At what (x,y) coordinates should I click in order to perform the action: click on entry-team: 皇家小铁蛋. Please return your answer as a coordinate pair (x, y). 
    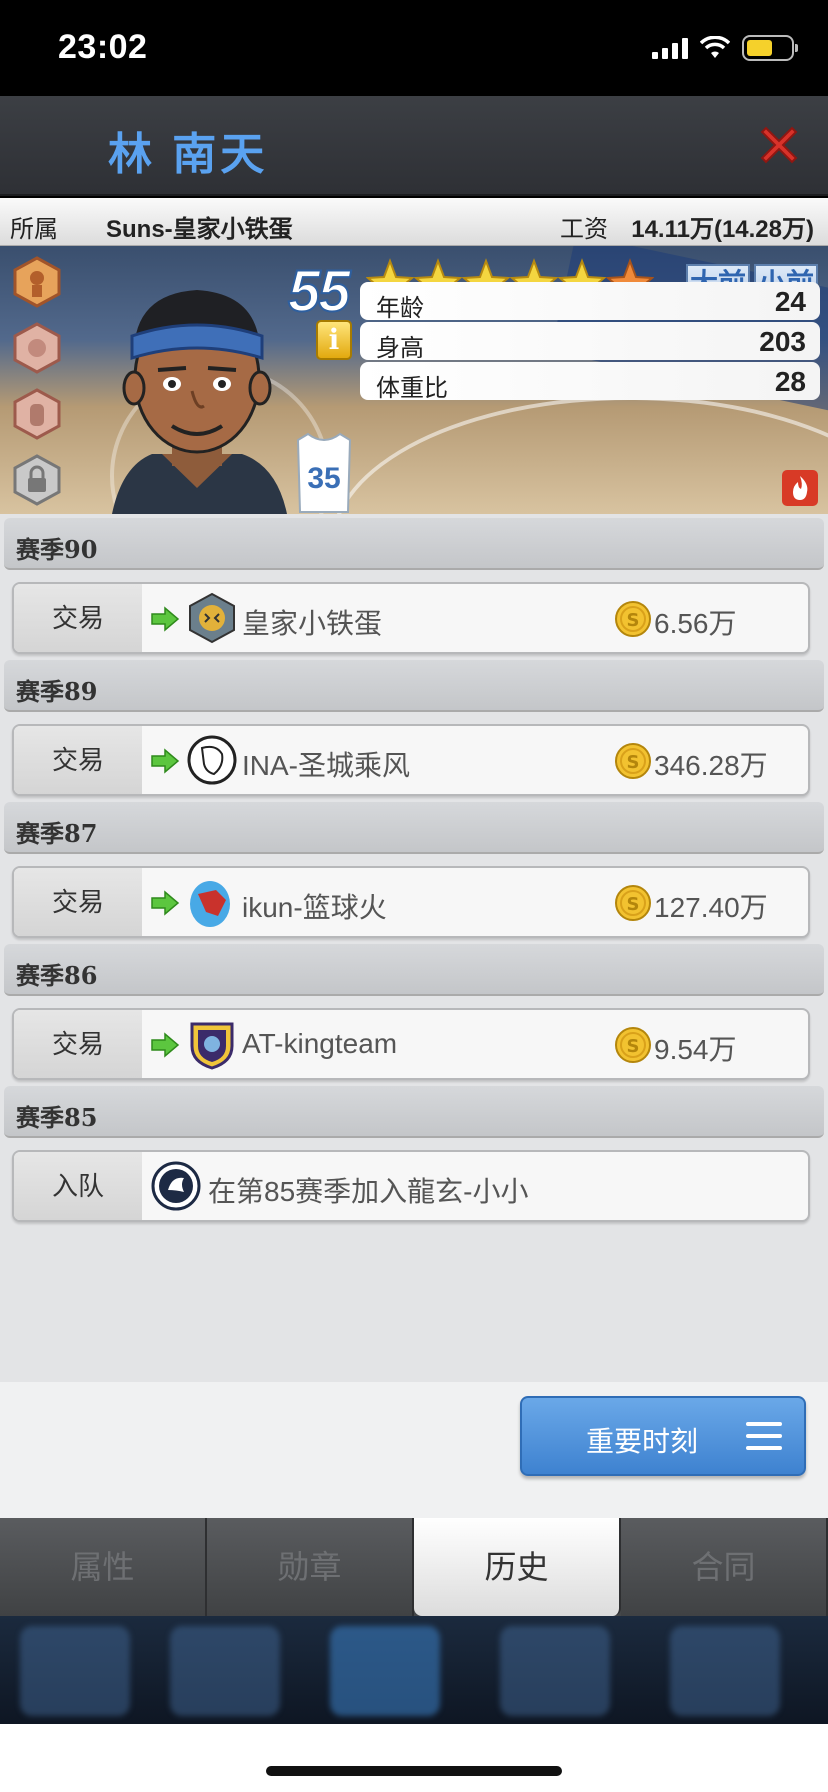
    Looking at the image, I should click on (312, 623).